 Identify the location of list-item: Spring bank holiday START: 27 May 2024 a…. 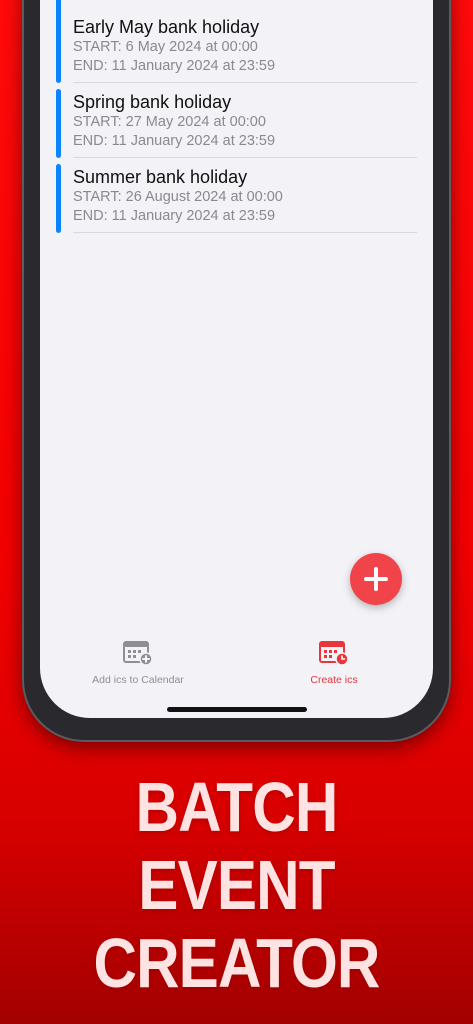
(236, 116).